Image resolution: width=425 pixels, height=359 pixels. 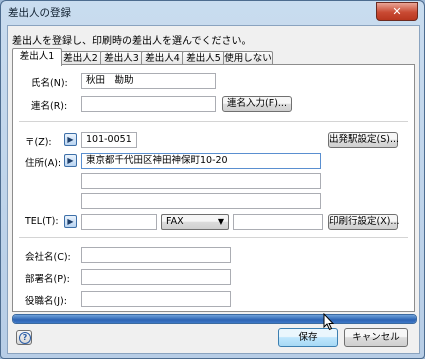 What do you see at coordinates (70, 139) in the screenshot?
I see `postal-arrow-icon: ▶` at bounding box center [70, 139].